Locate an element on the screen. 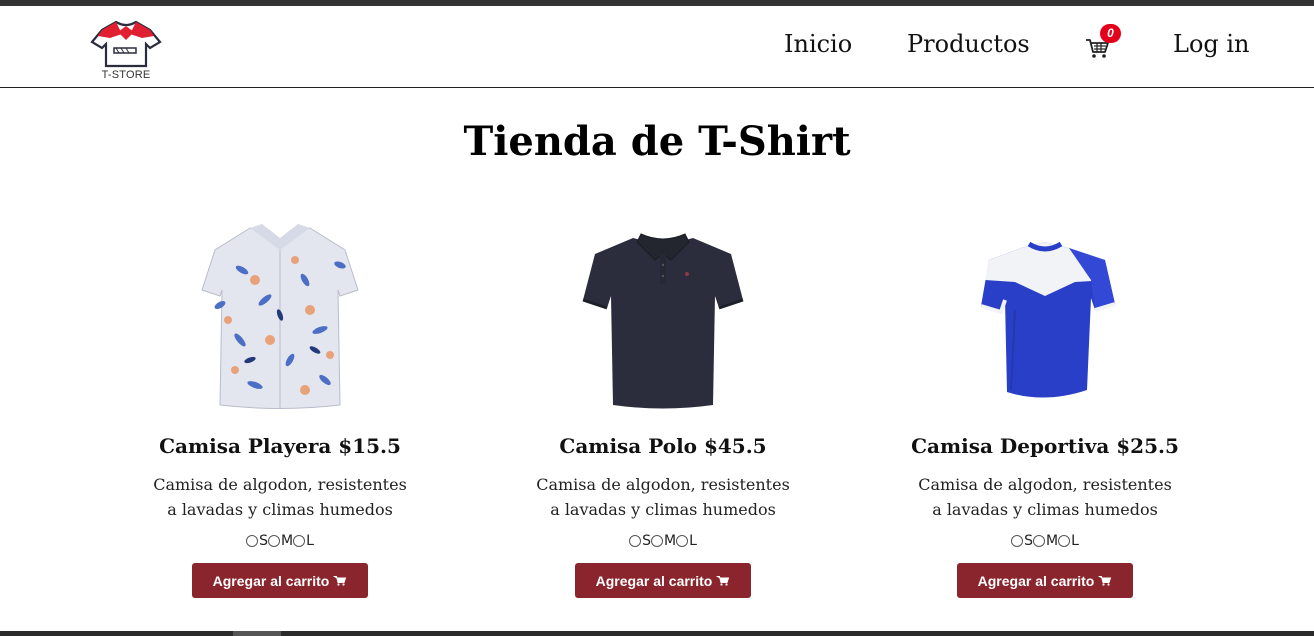 Image resolution: width=1314 pixels, height=636 pixels. product-name: Camisa Playera $15.5 is located at coordinates (280, 446).